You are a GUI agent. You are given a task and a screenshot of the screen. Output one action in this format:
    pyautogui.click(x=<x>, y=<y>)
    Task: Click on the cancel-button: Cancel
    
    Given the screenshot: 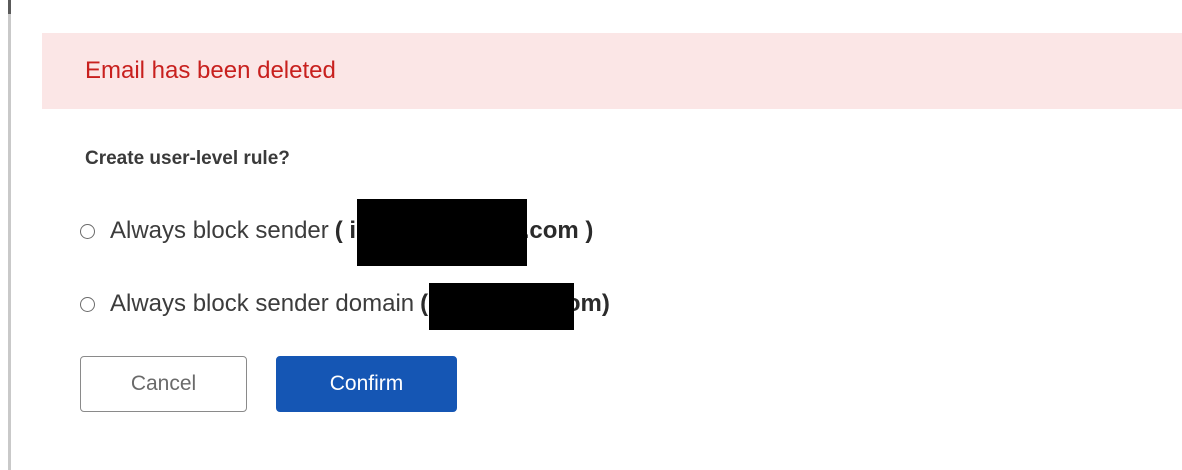 What is the action you would take?
    pyautogui.click(x=163, y=384)
    